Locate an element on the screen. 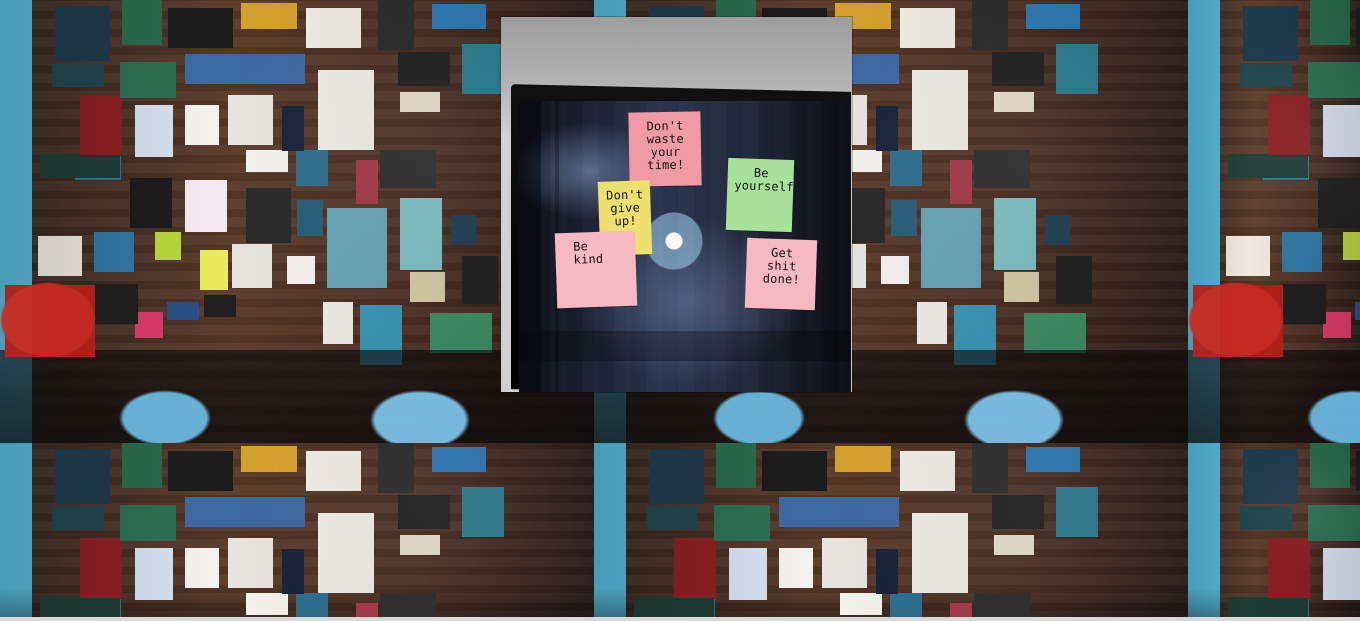  sticky-note-dont-waste-your-time: Don't waste your time! is located at coordinates (665, 149).